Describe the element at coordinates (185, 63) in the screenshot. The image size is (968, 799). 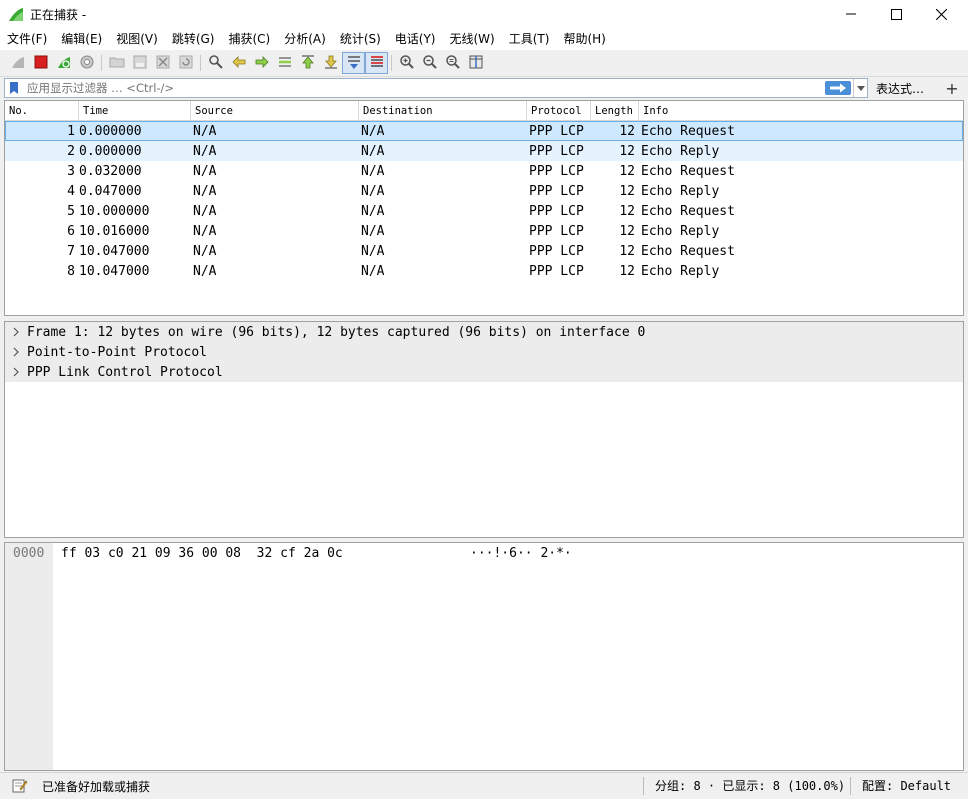
I see `reload-file-button` at that location.